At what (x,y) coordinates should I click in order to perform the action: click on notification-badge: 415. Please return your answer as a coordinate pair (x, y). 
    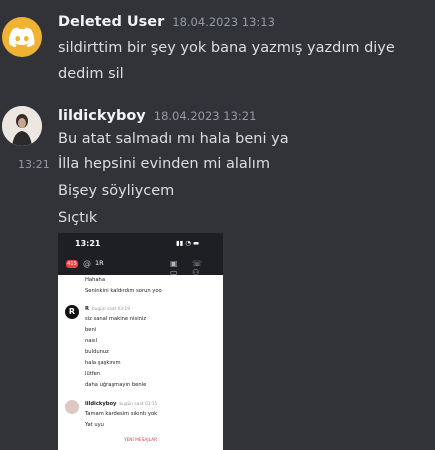
    Looking at the image, I should click on (72, 264).